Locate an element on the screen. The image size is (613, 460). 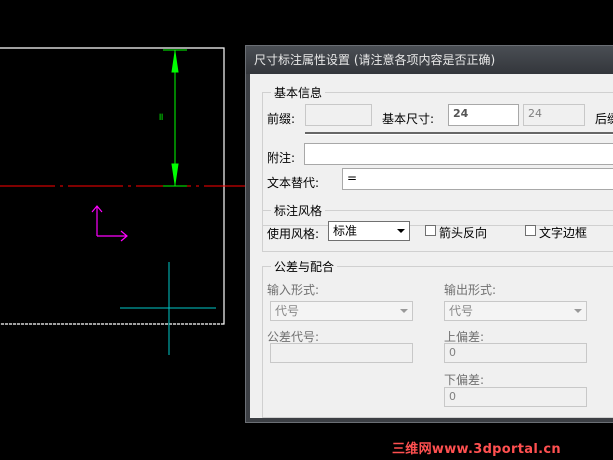
lower-dev-field: 0 is located at coordinates (515, 397).